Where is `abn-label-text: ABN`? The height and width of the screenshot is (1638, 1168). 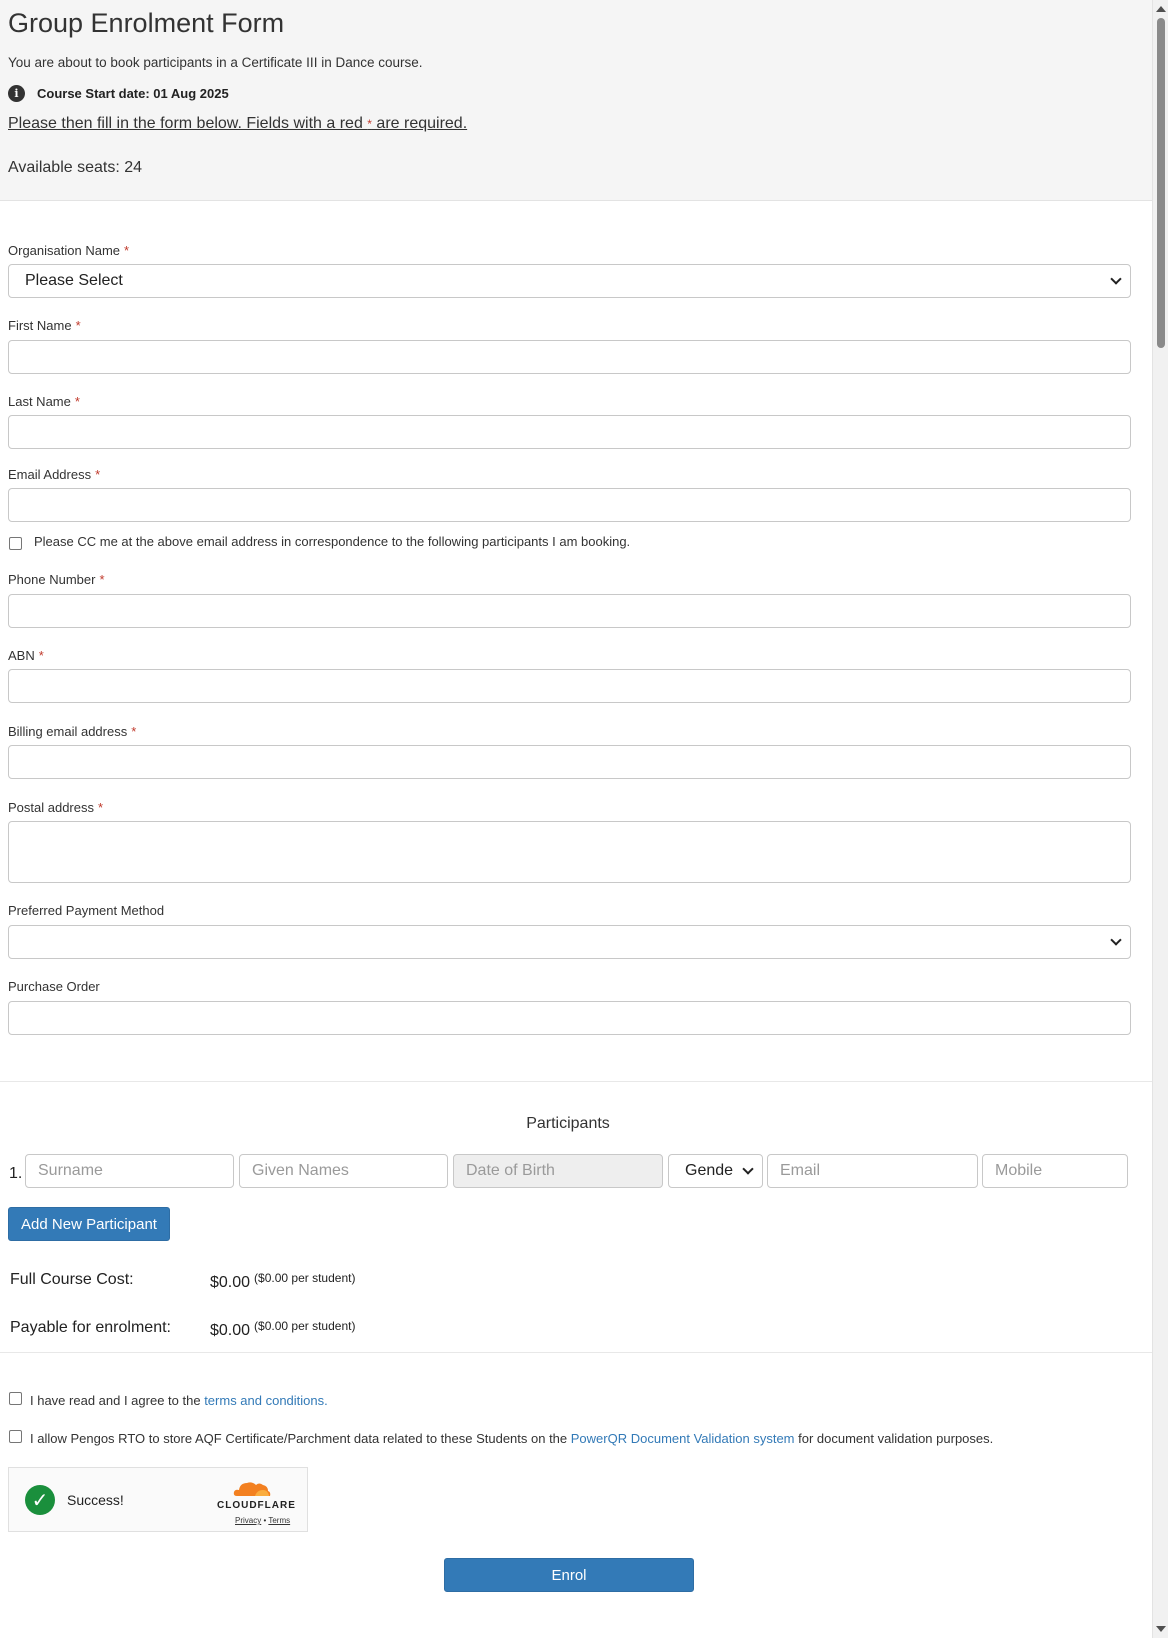
abn-label-text: ABN is located at coordinates (21, 655).